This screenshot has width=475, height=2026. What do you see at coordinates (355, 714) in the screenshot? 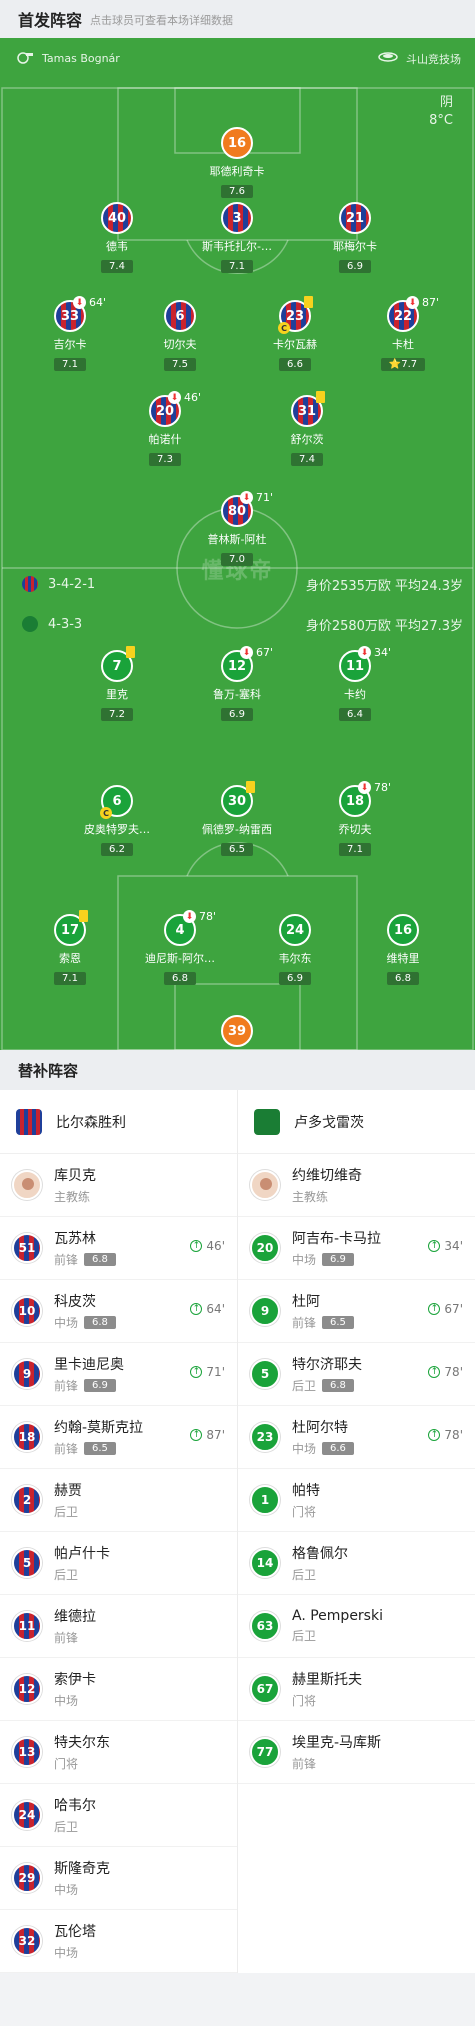
I see `player-rating: 6.4` at bounding box center [355, 714].